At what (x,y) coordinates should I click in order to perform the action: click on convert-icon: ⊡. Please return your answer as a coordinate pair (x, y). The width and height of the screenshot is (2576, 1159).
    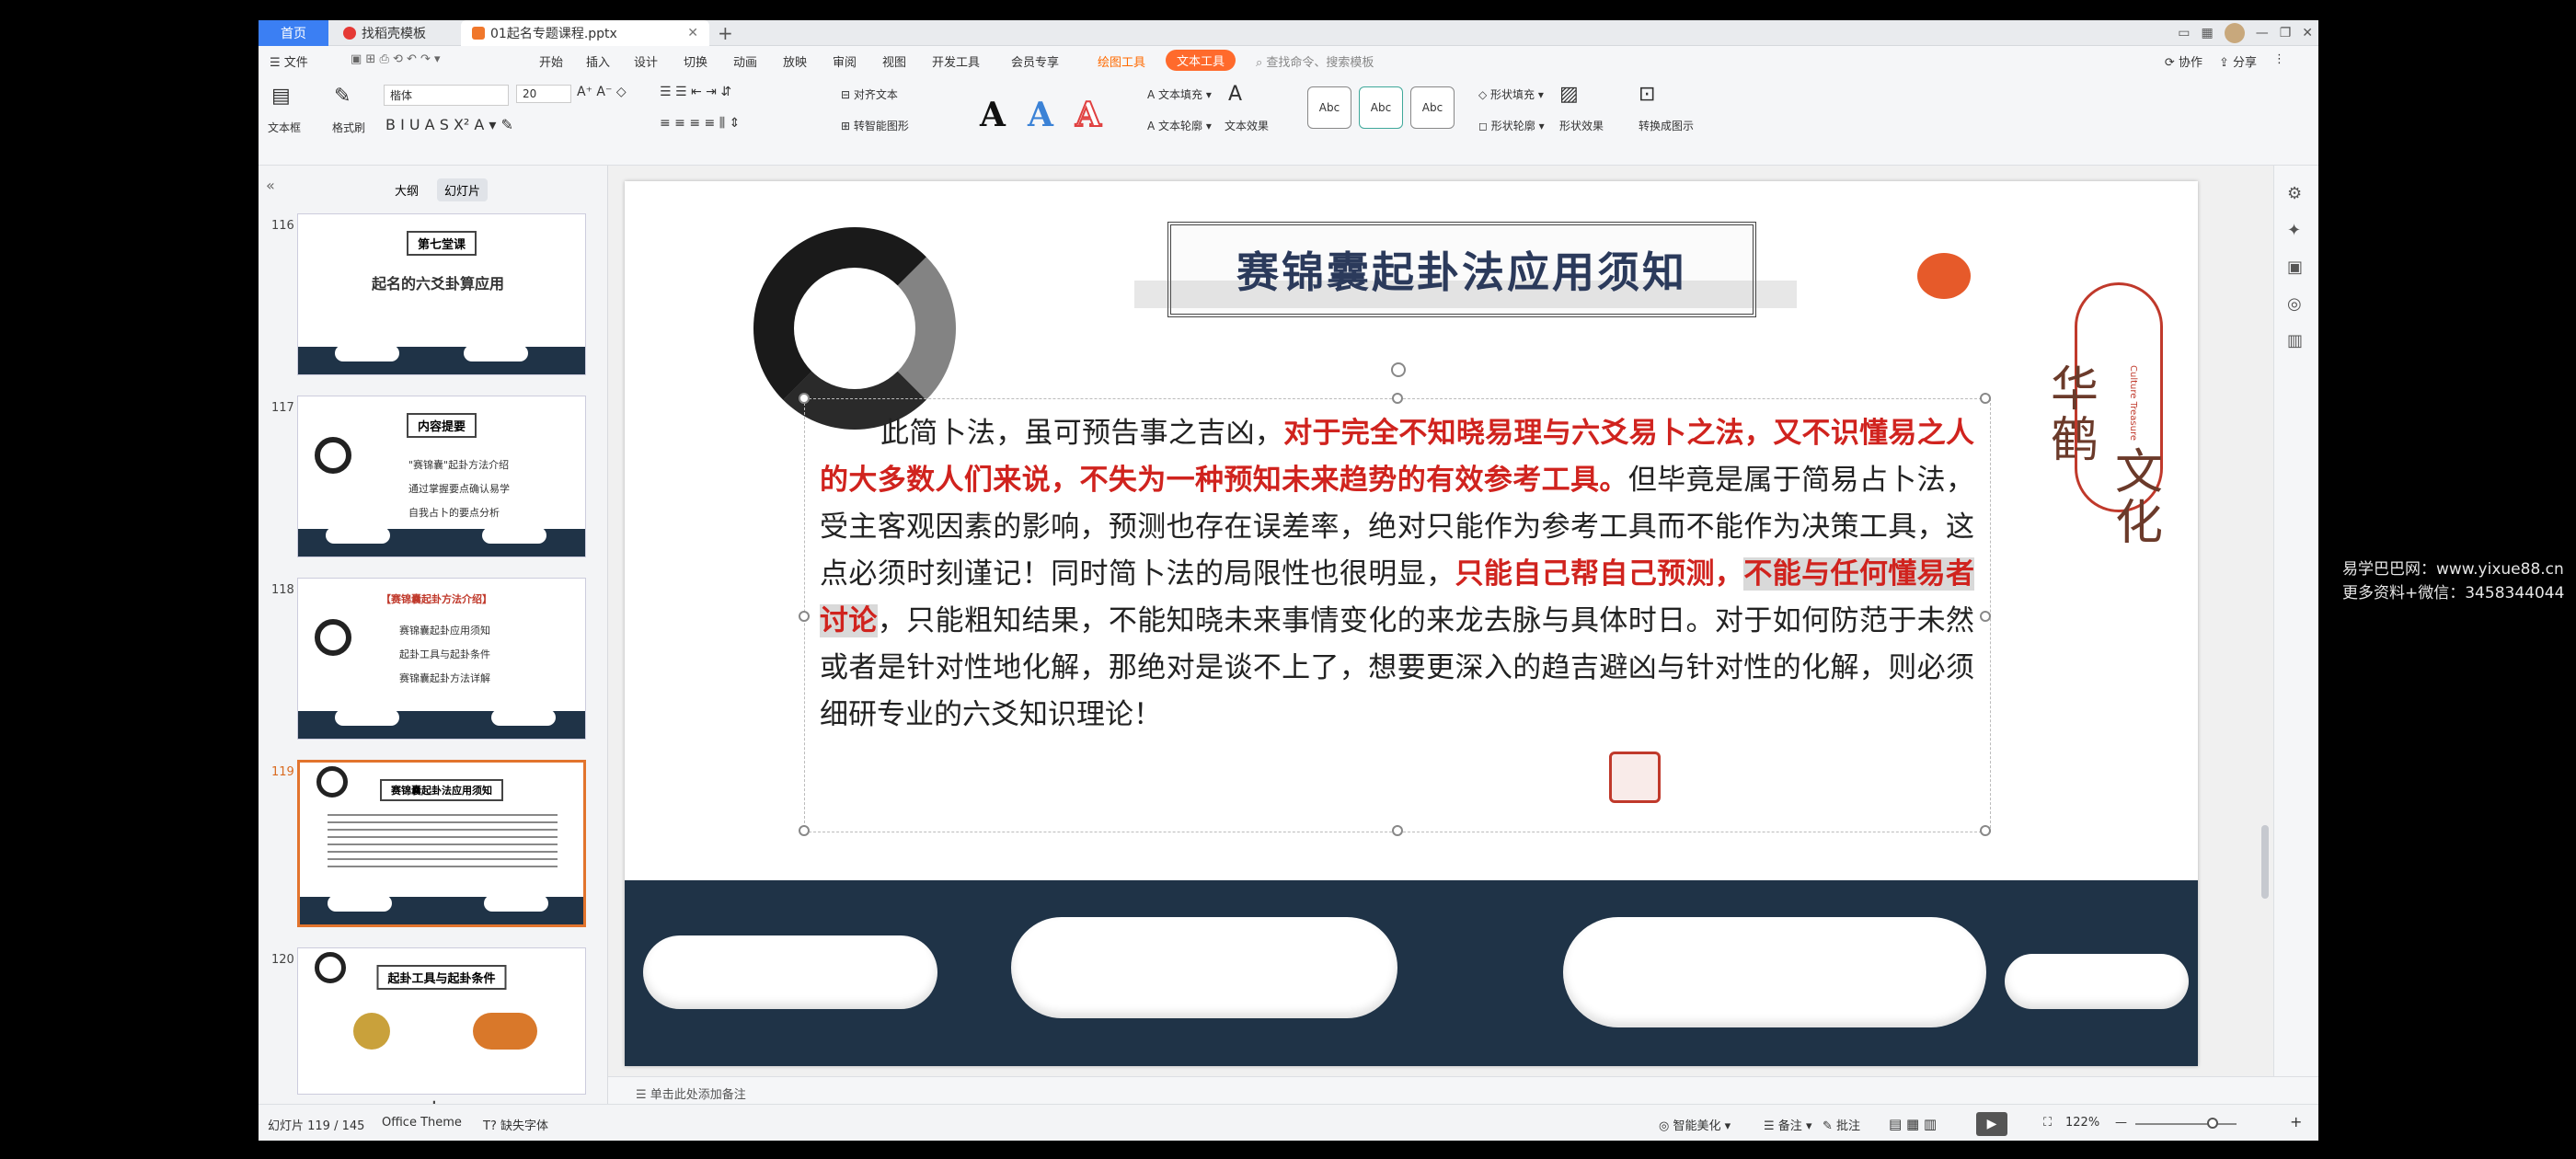
    Looking at the image, I should click on (1647, 94).